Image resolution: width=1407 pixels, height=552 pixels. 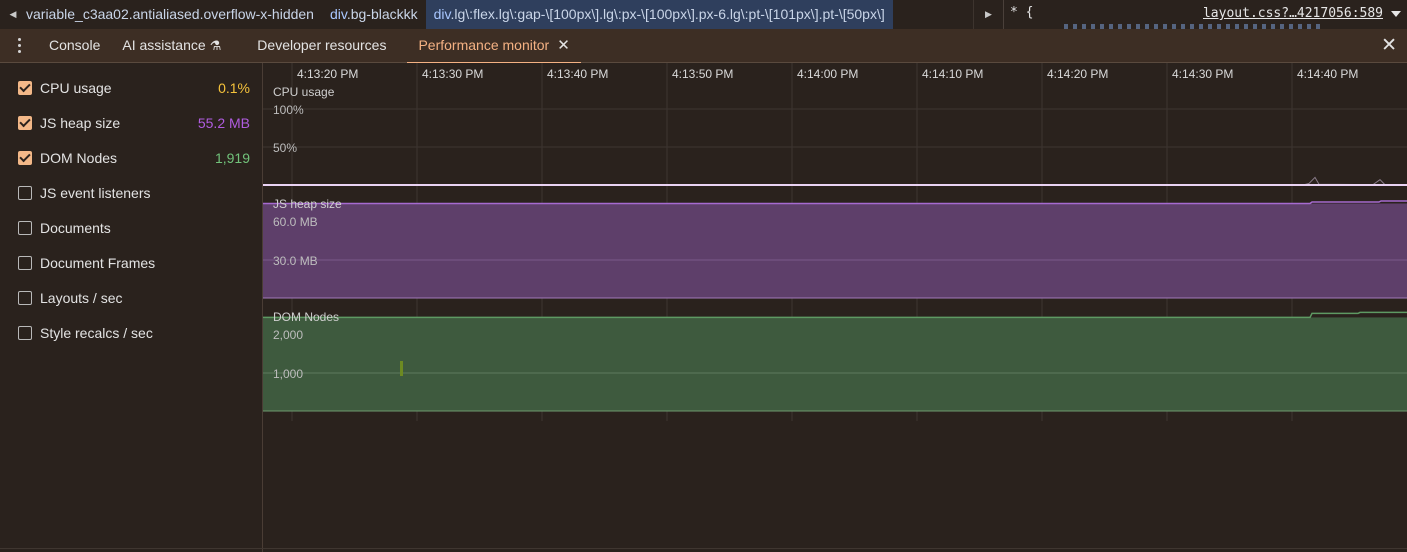 What do you see at coordinates (1293, 13) in the screenshot?
I see `style-source-link: layout.css?…4217056:589` at bounding box center [1293, 13].